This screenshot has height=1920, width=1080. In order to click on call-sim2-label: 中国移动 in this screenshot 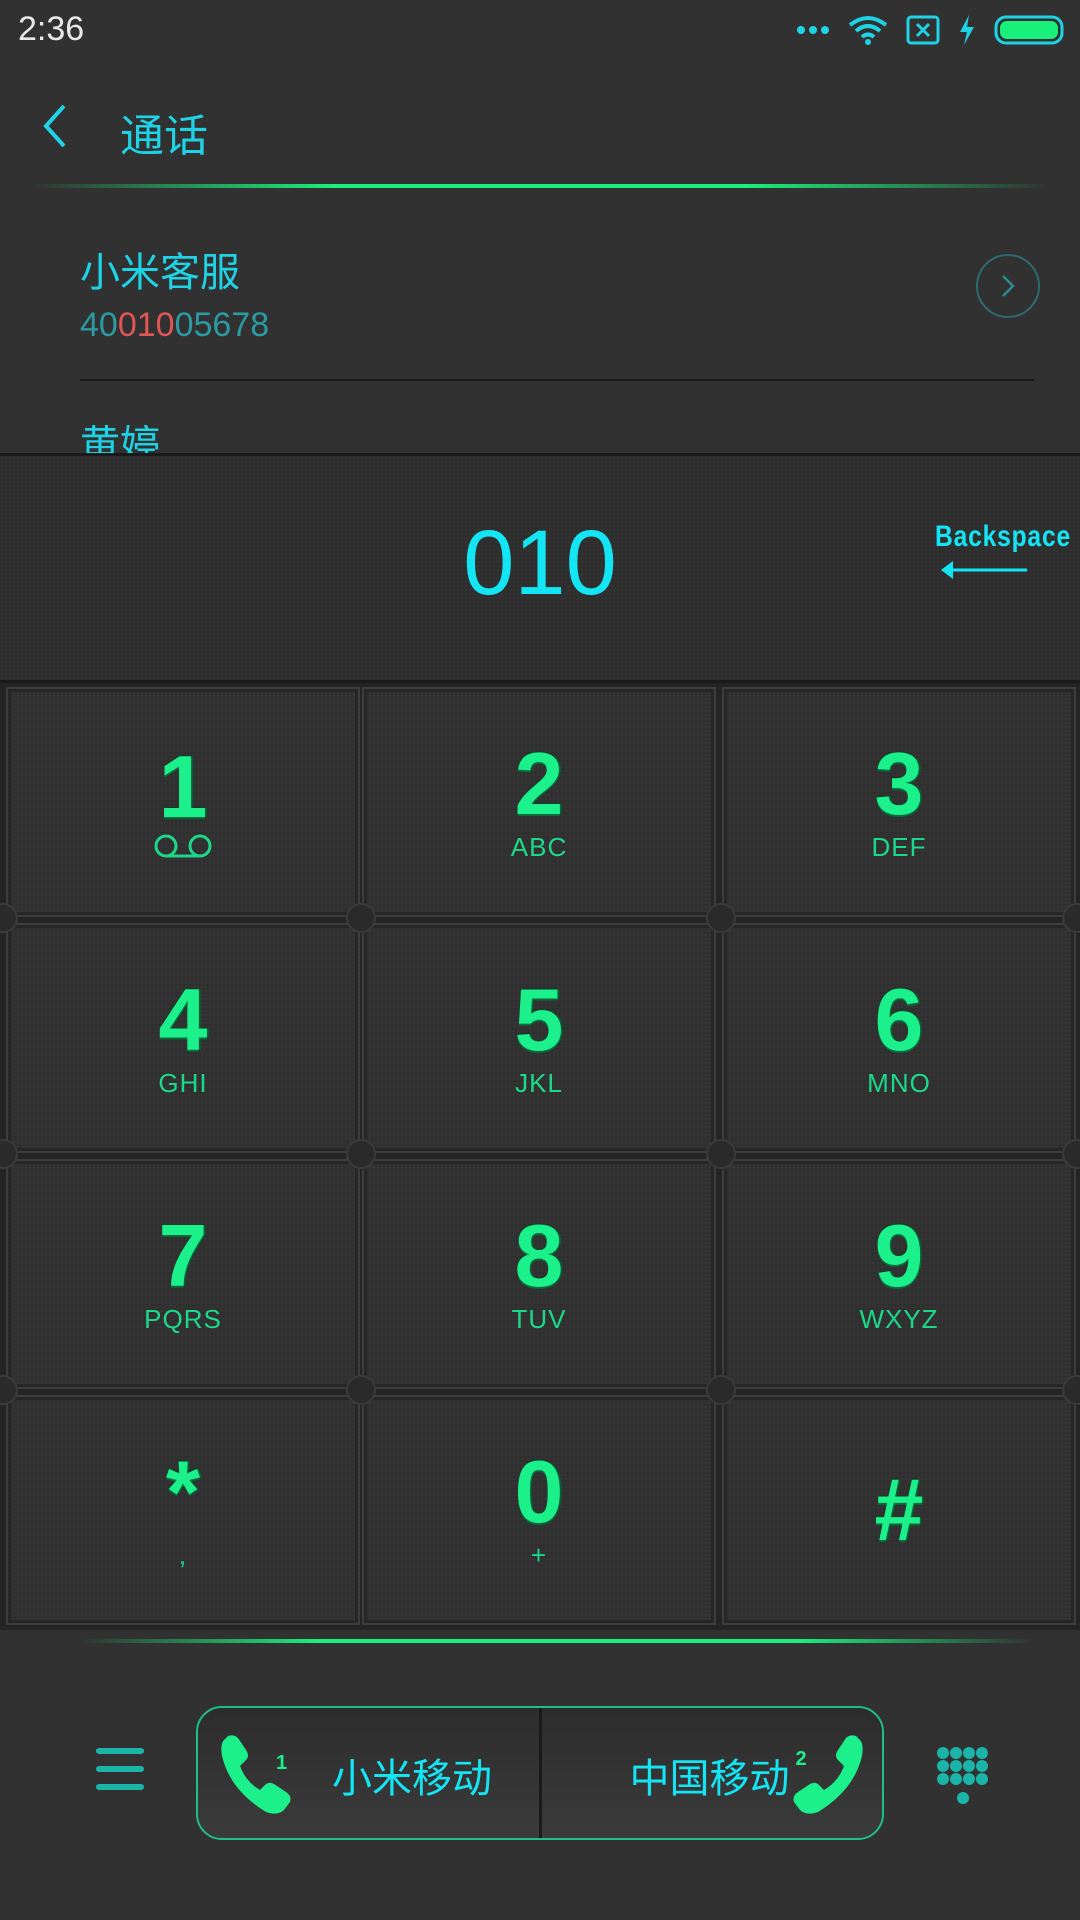, I will do `click(709, 1779)`.